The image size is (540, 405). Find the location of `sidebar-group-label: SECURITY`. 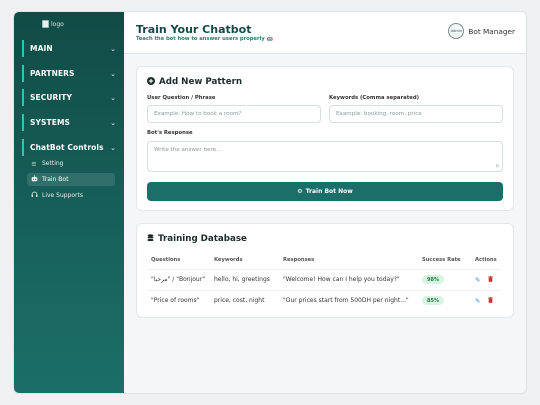

sidebar-group-label: SECURITY is located at coordinates (51, 97).